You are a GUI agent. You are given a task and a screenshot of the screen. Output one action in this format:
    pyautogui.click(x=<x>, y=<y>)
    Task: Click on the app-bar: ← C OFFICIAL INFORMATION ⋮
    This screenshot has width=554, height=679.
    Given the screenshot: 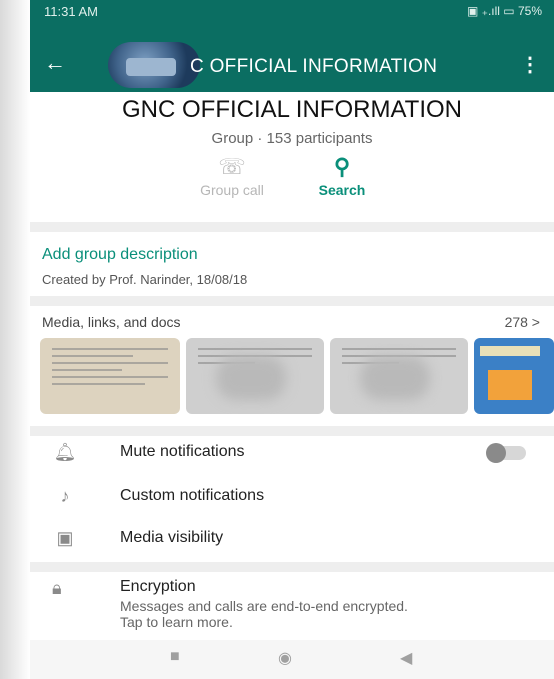 What is the action you would take?
    pyautogui.click(x=292, y=65)
    